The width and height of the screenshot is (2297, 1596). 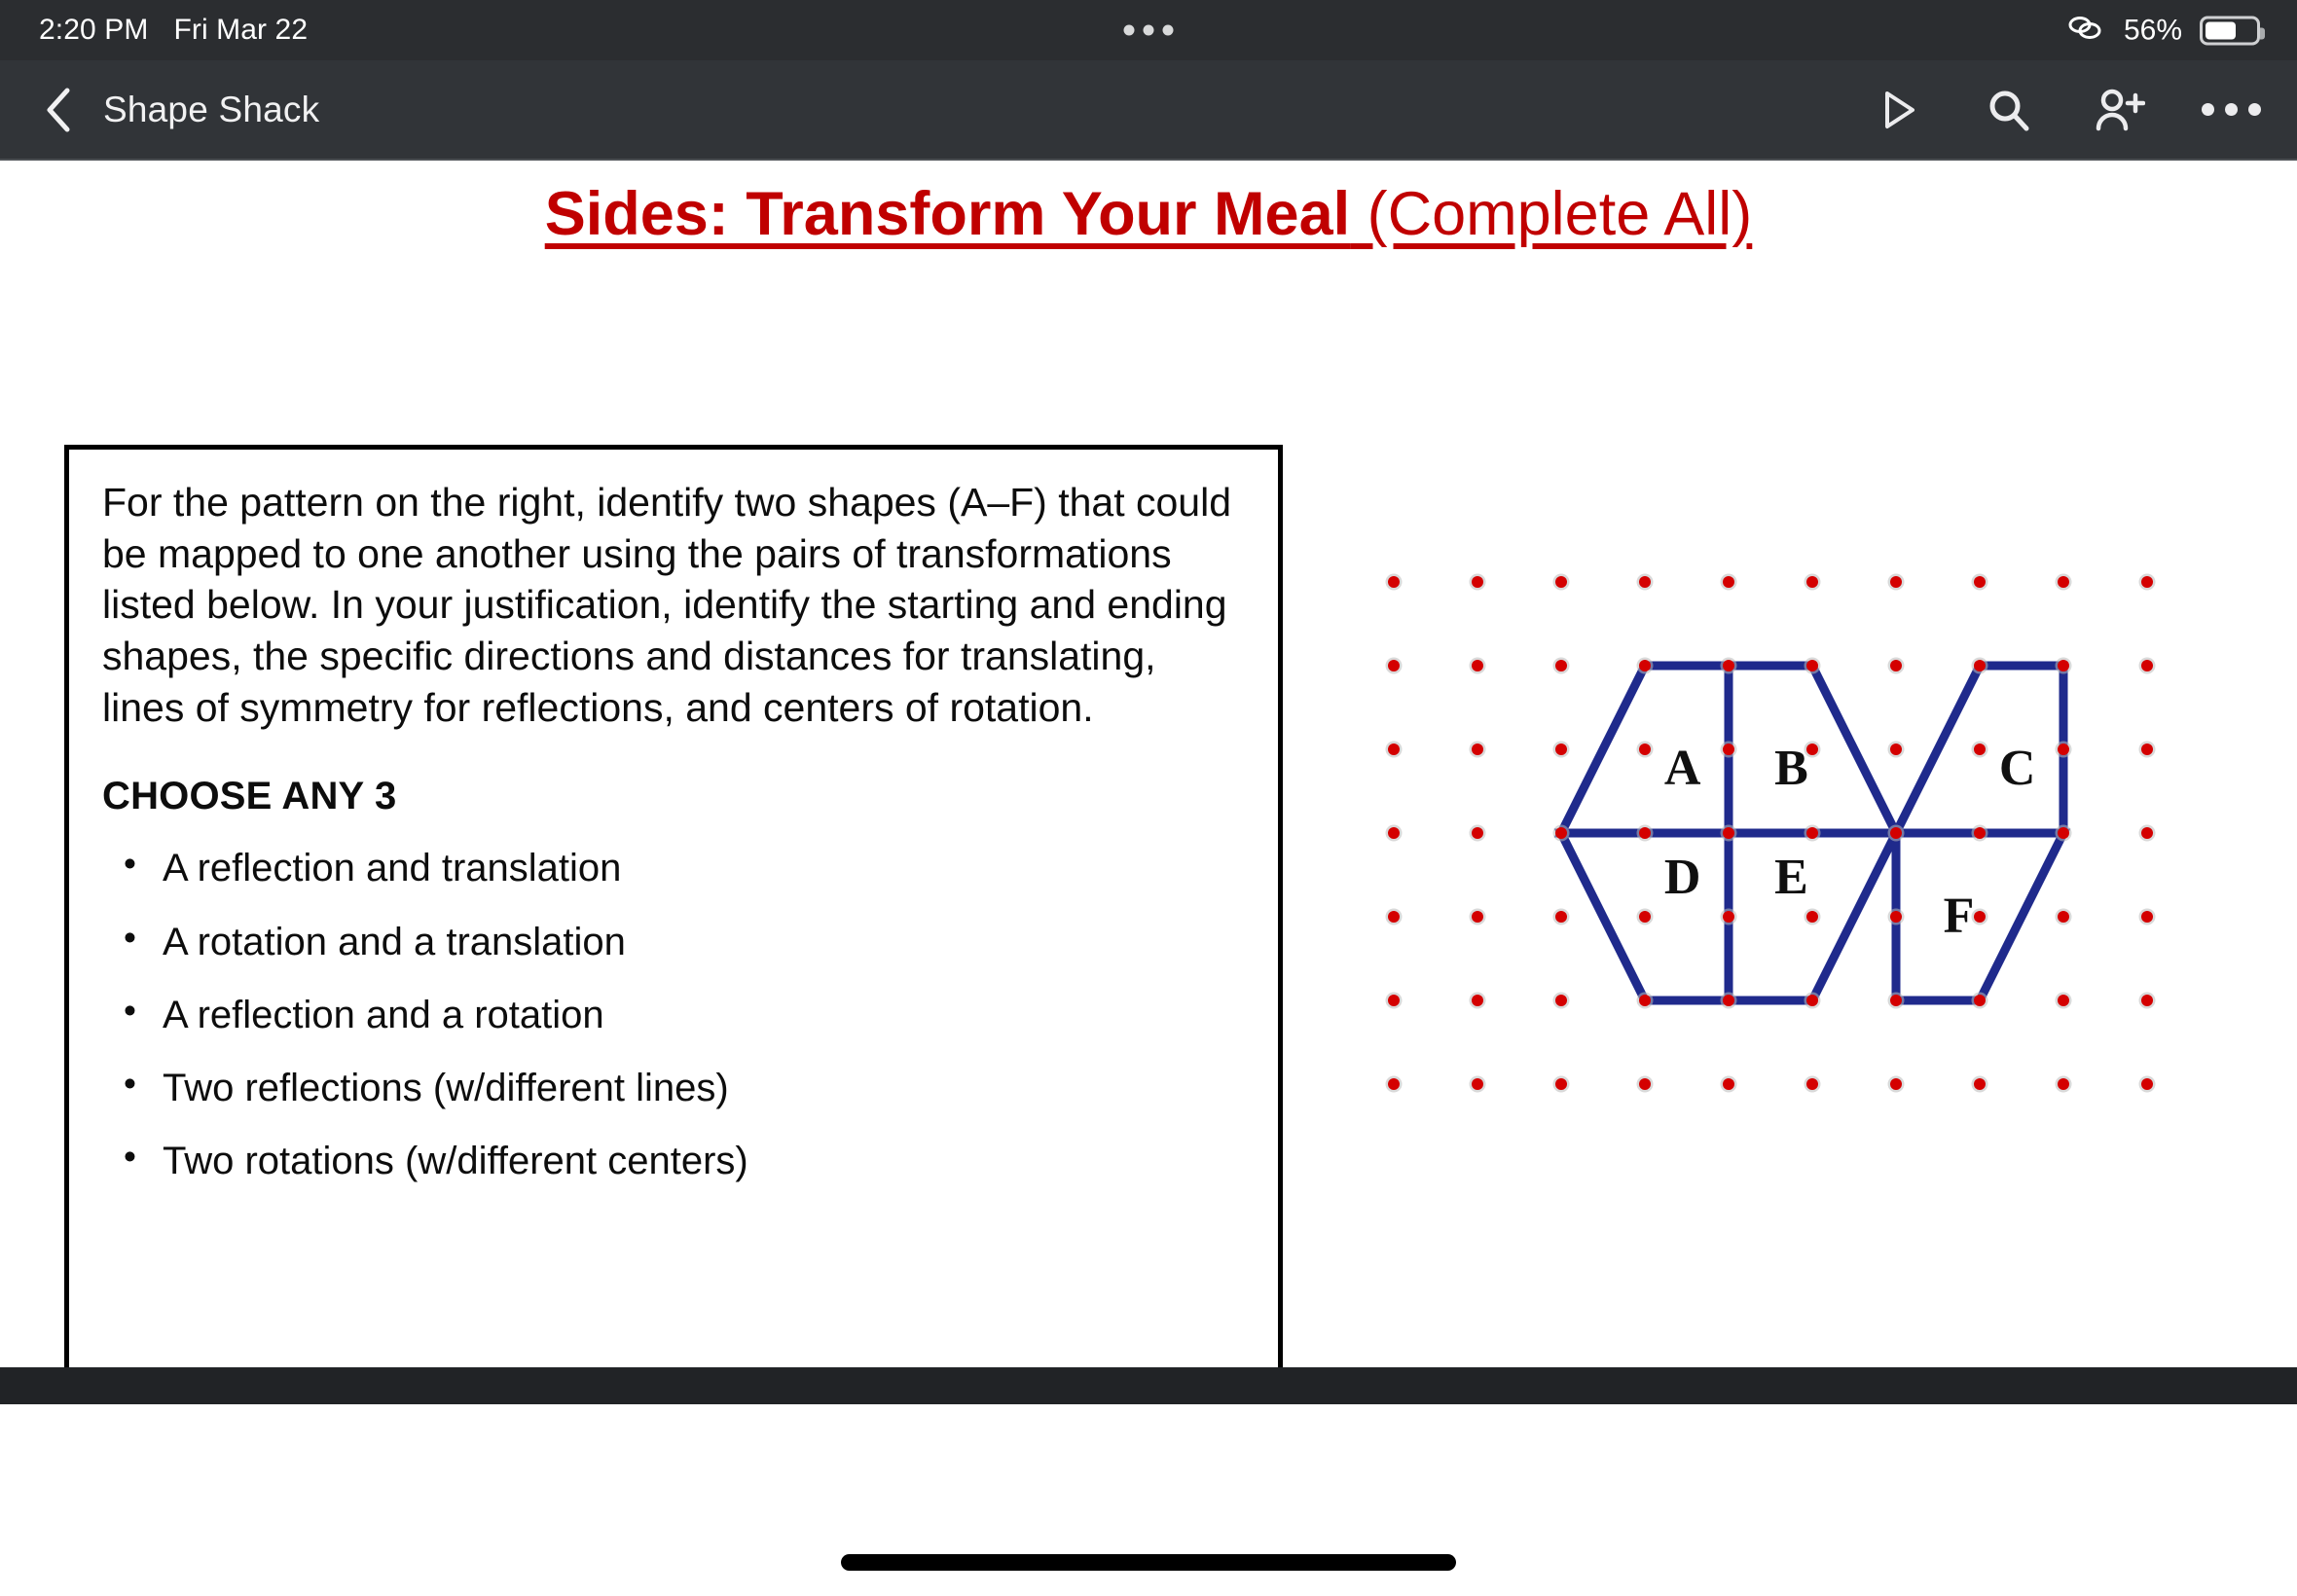 I want to click on dynamic-island-dots, so click(x=1148, y=30).